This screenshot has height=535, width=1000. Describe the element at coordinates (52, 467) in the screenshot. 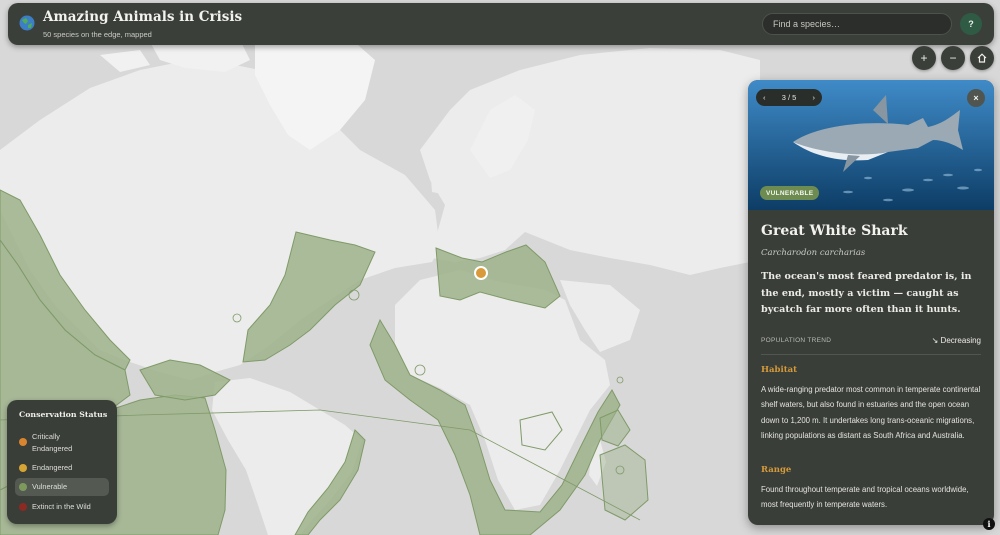

I see `legend-label: Endangered` at that location.